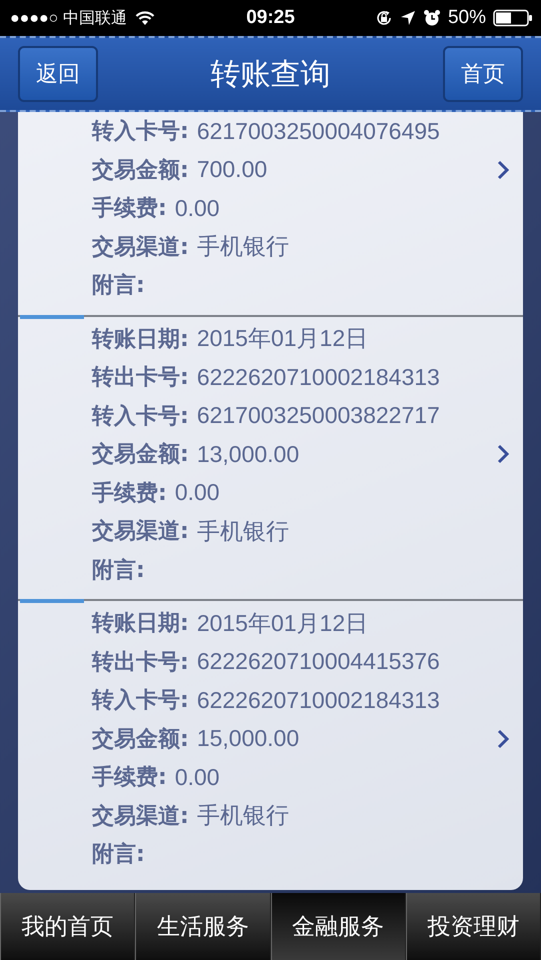 The height and width of the screenshot is (960, 541). What do you see at coordinates (473, 926) in the screenshot?
I see `tab: 投资理财` at bounding box center [473, 926].